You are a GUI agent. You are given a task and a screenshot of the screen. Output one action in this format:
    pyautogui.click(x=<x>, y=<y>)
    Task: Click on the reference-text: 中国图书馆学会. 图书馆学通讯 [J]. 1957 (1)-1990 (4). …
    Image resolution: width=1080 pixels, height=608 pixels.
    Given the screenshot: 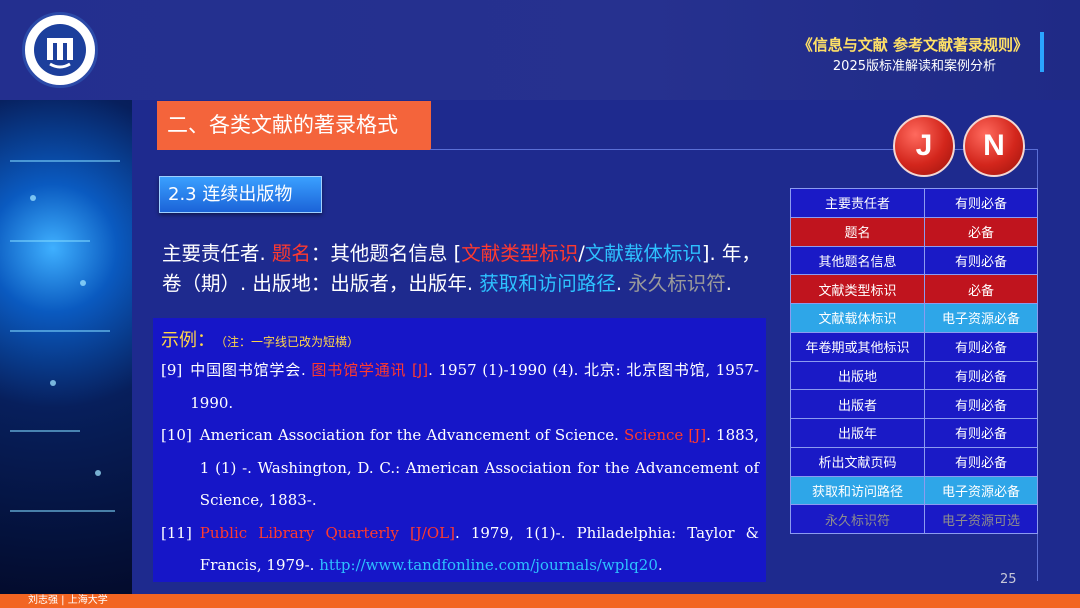 What is the action you would take?
    pyautogui.click(x=474, y=386)
    